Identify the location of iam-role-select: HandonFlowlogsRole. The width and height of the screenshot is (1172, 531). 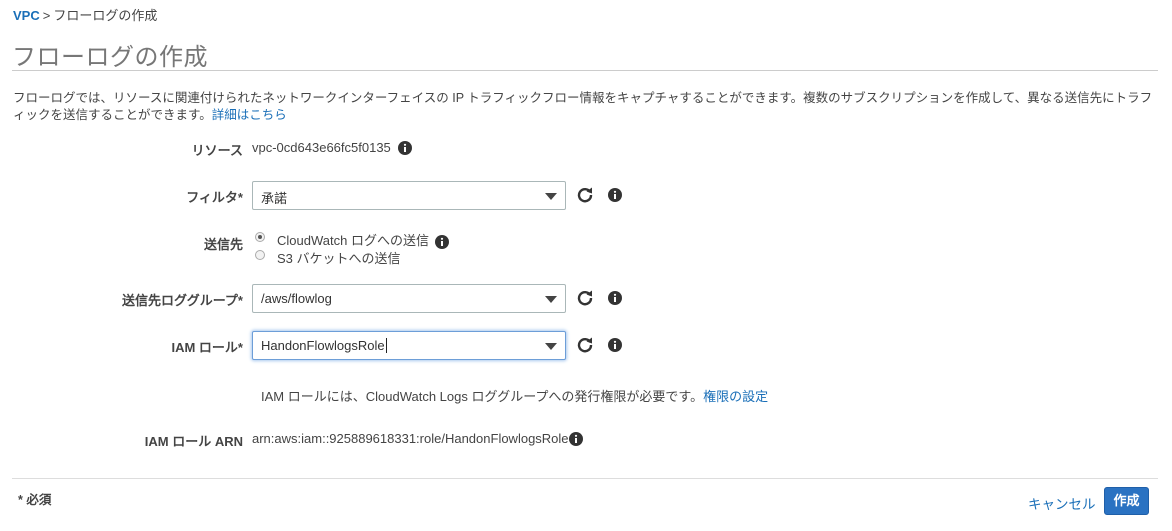
(409, 345).